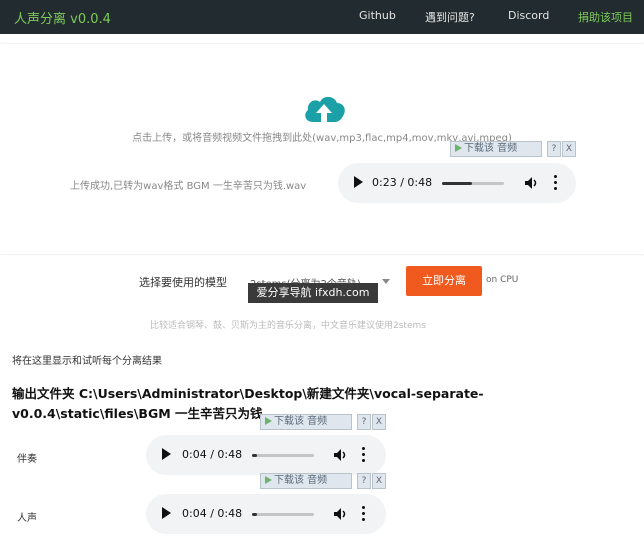 Image resolution: width=644 pixels, height=550 pixels. Describe the element at coordinates (87, 361) in the screenshot. I see `results-tip: 将在这里显示和试听每个分离结果` at that location.